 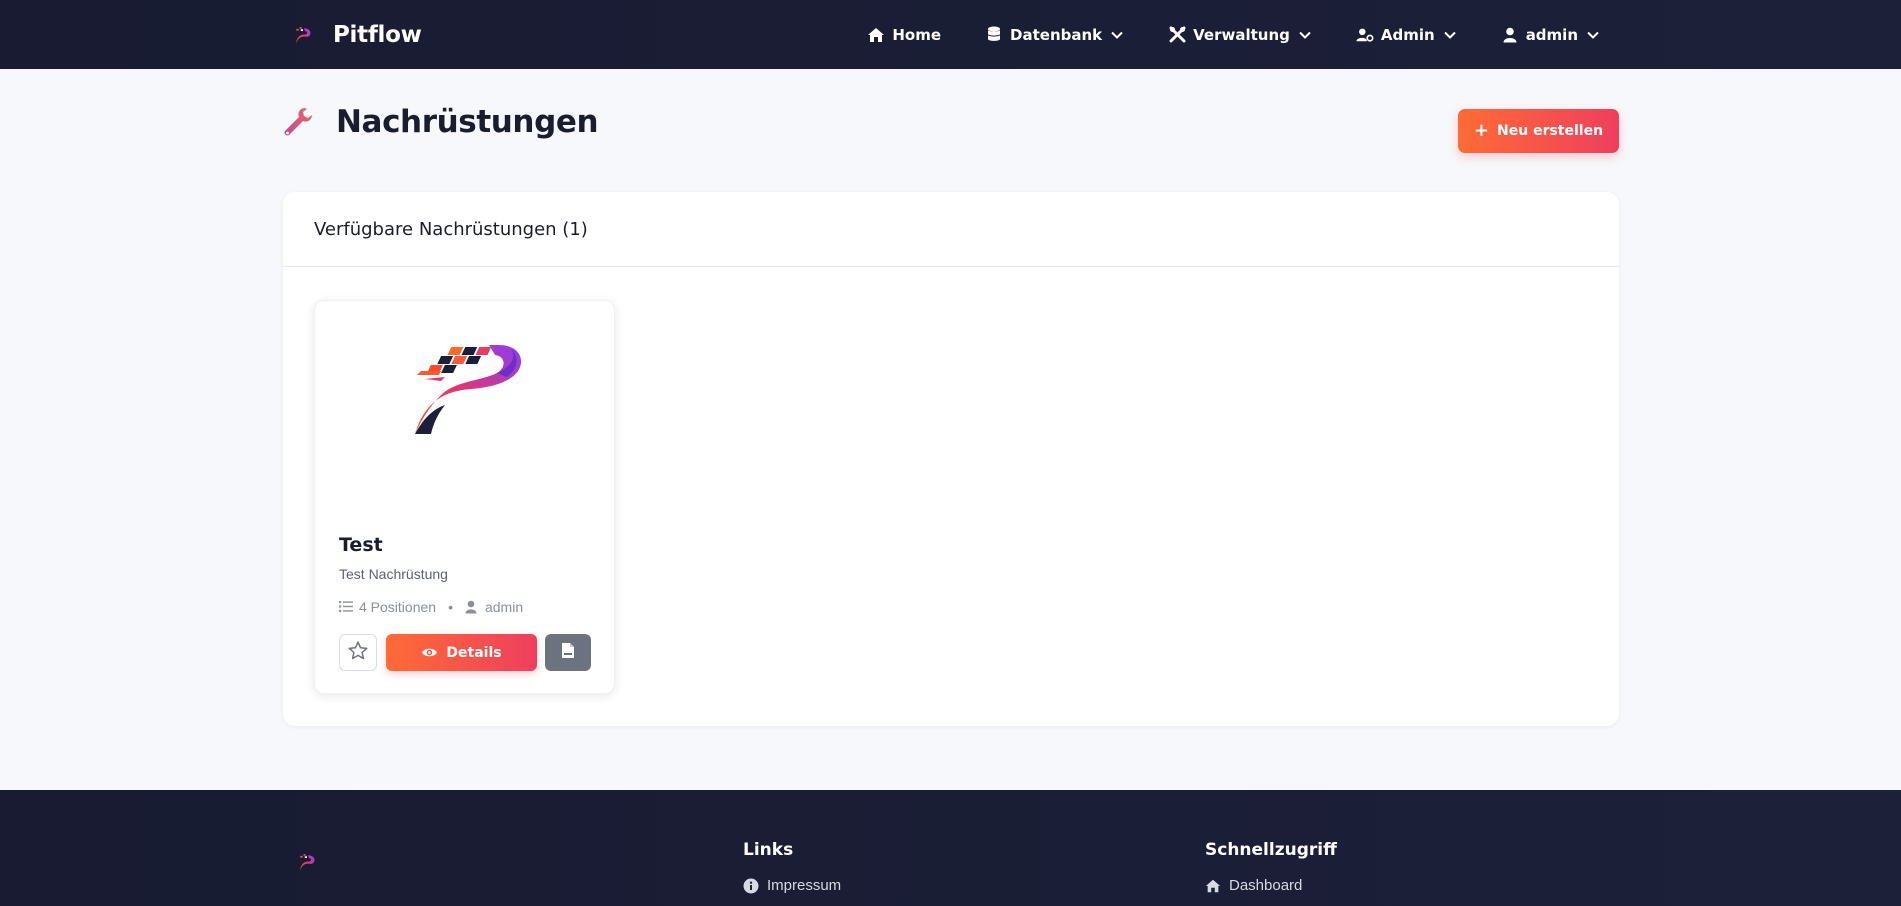 I want to click on plus-icon: +, so click(x=1481, y=130).